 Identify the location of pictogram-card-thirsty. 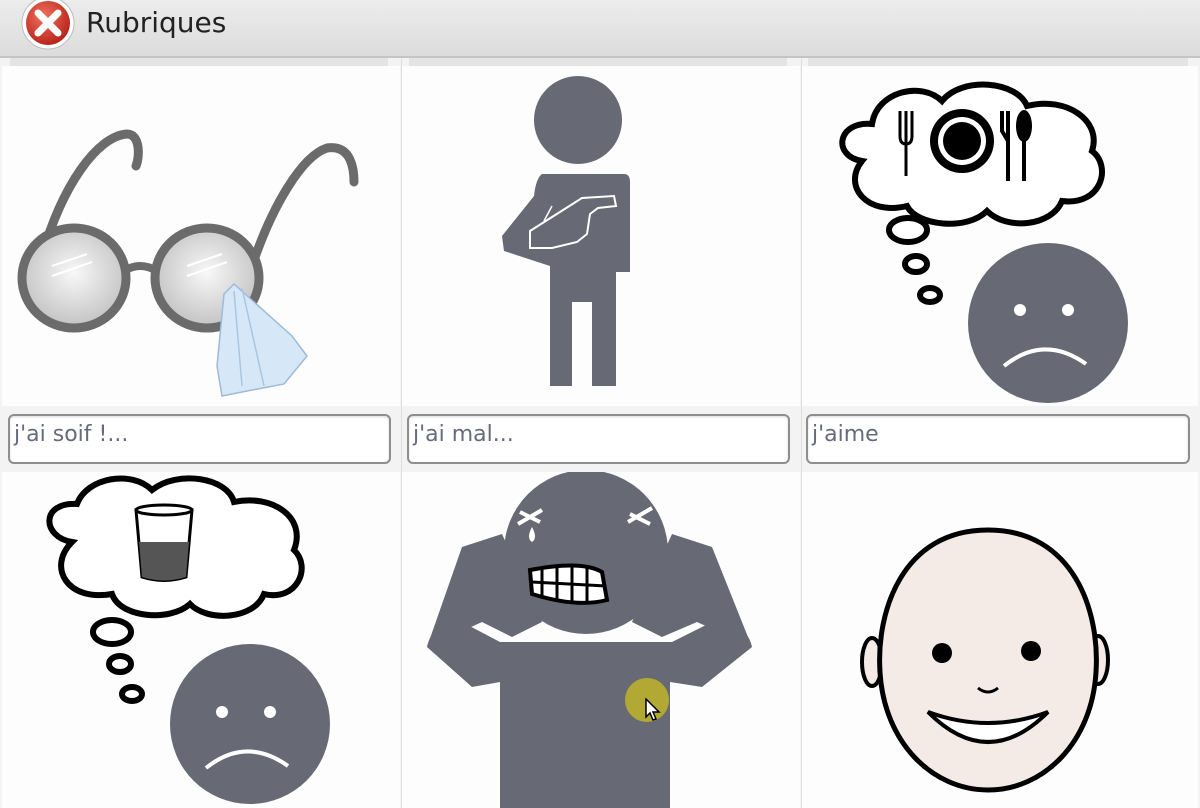
(201, 640).